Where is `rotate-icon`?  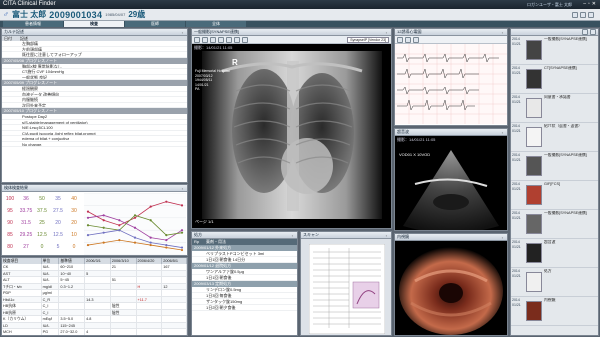 rotate-icon is located at coordinates (221, 39).